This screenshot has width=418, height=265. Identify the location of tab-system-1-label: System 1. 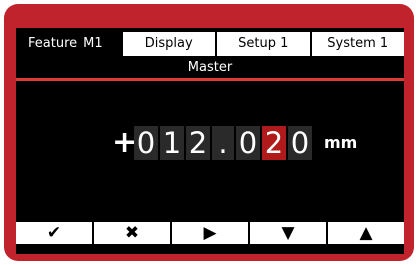
(358, 43).